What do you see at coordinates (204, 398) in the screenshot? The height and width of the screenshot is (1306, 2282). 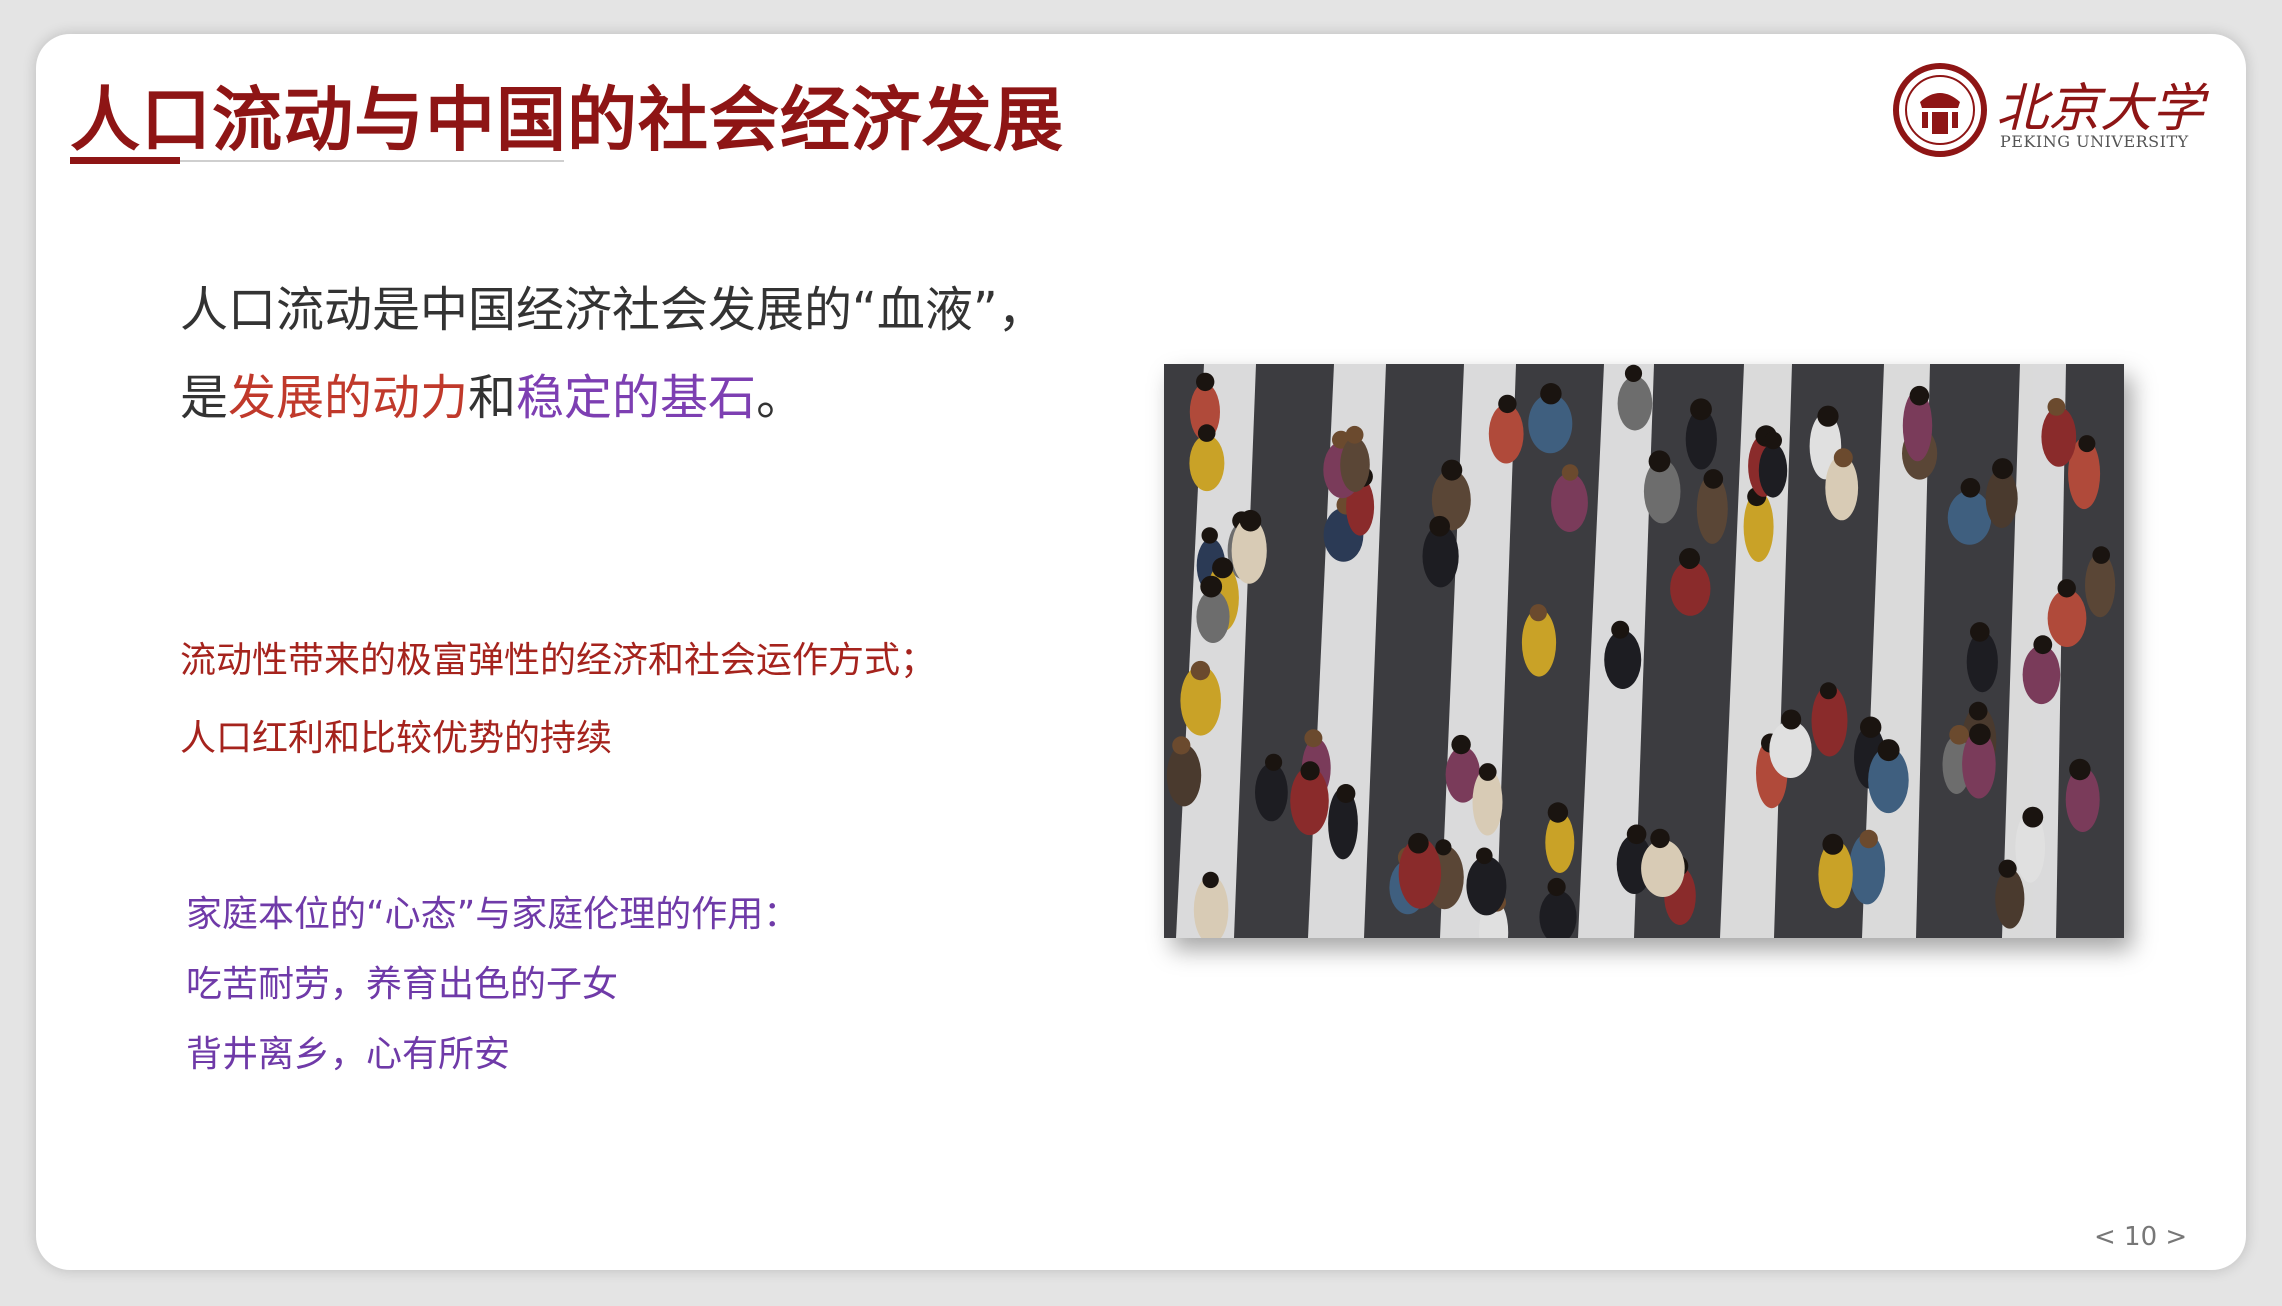 I see `lead-text: 是` at bounding box center [204, 398].